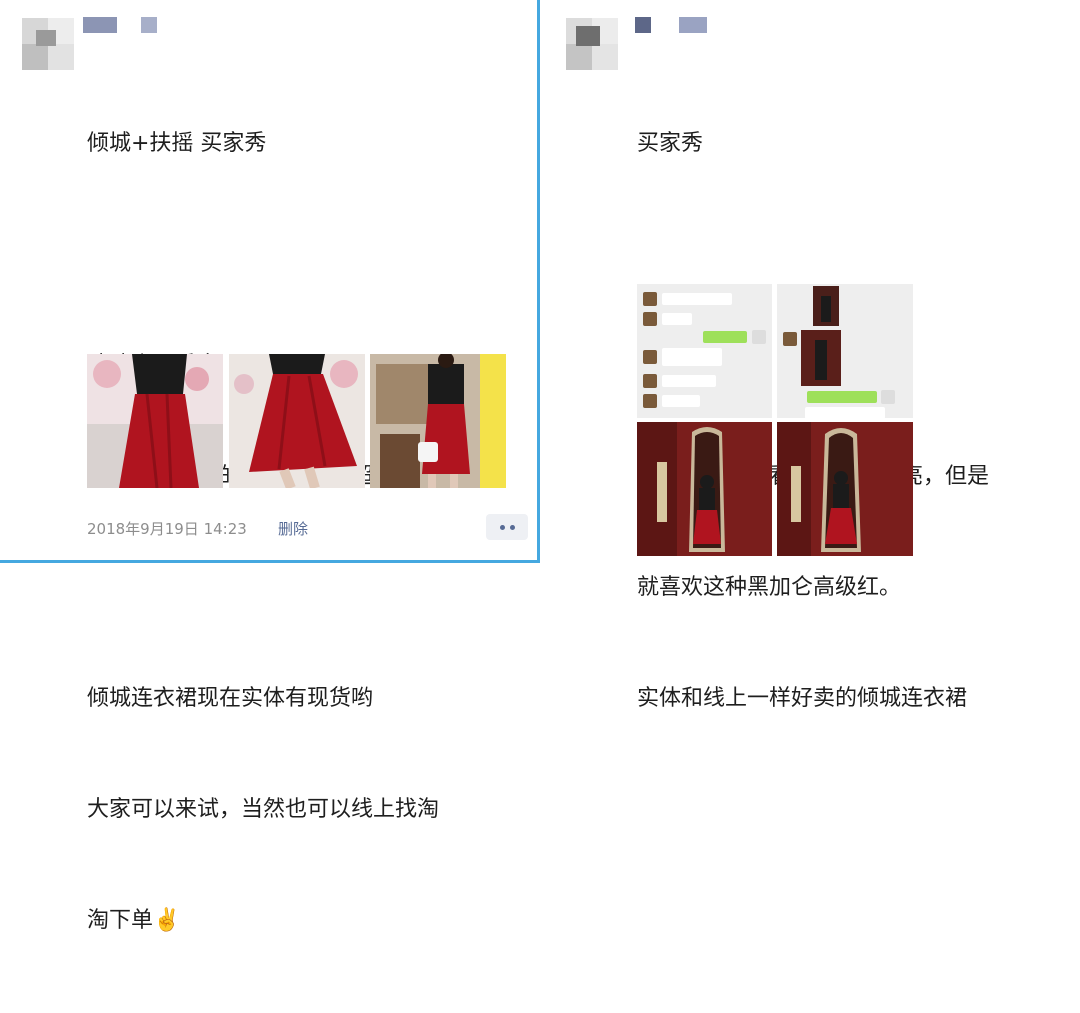  Describe the element at coordinates (769, 587) in the screenshot. I see `post-line: 就喜欢这种黑加仑高级红。` at that location.